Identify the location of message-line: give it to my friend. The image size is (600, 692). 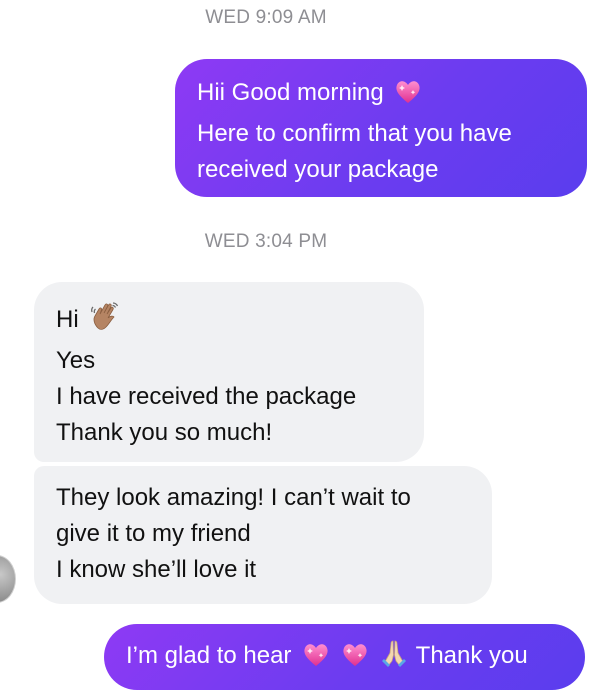
(153, 533).